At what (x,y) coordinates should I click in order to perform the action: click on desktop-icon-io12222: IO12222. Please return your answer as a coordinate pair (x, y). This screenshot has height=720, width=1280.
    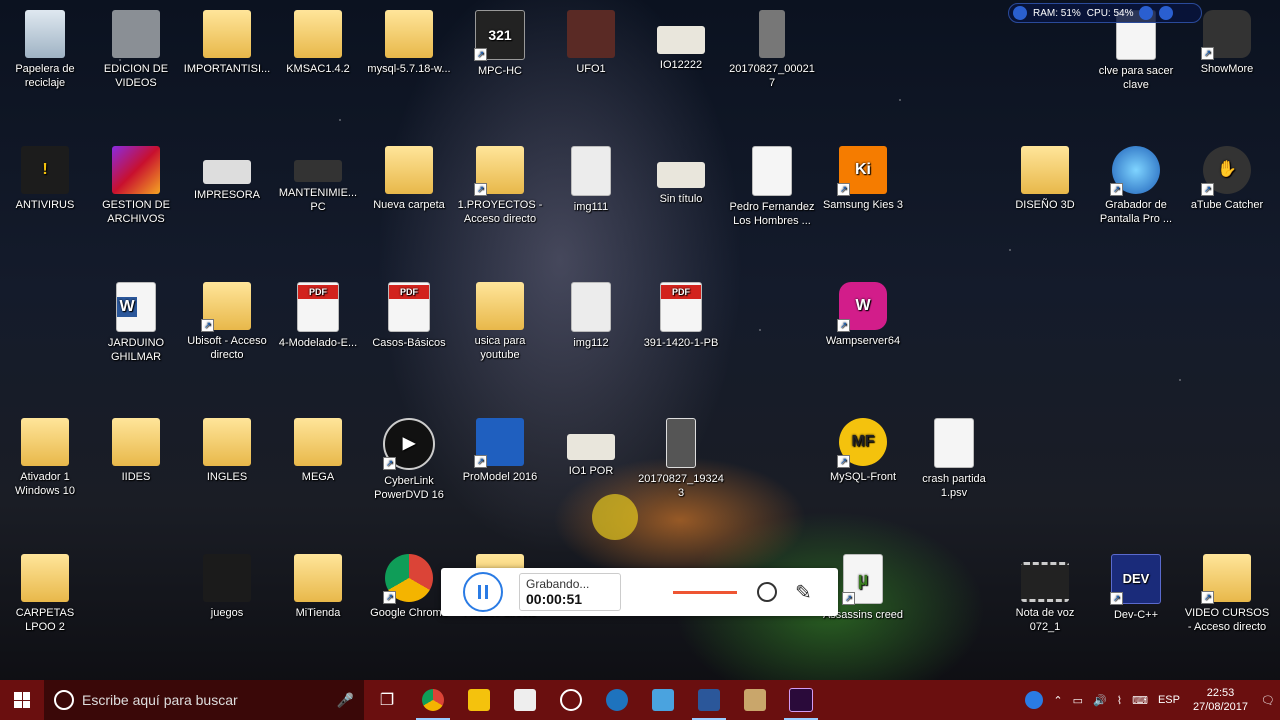
    Looking at the image, I should click on (681, 38).